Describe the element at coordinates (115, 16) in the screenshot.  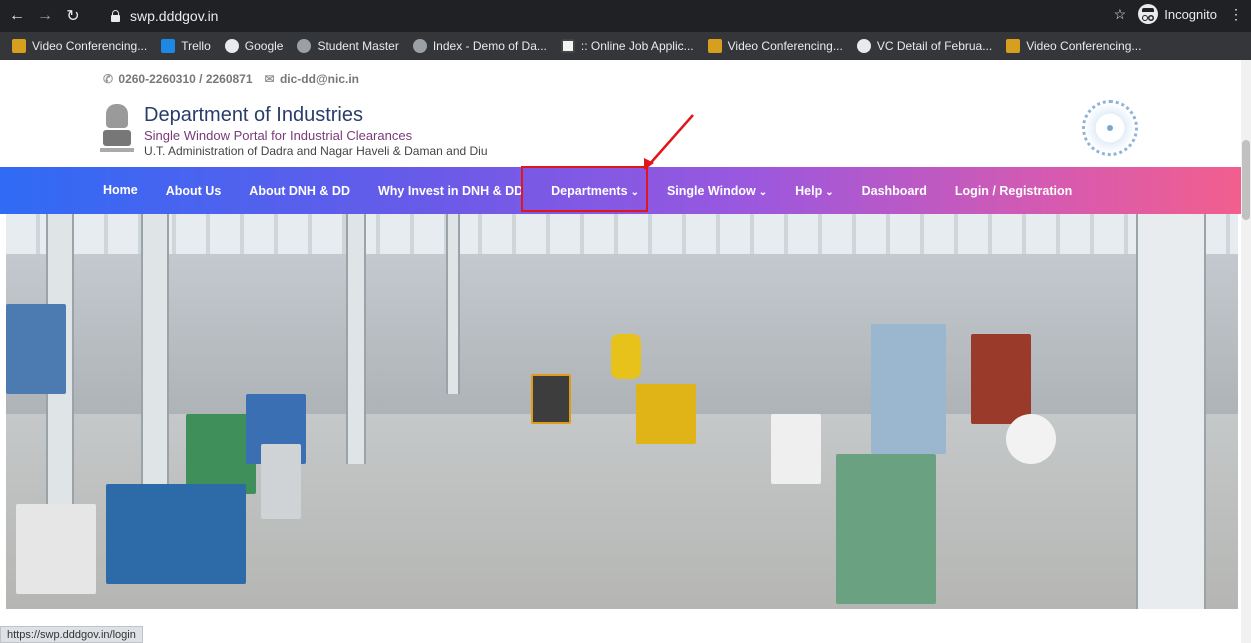
I see `lock-icon` at that location.